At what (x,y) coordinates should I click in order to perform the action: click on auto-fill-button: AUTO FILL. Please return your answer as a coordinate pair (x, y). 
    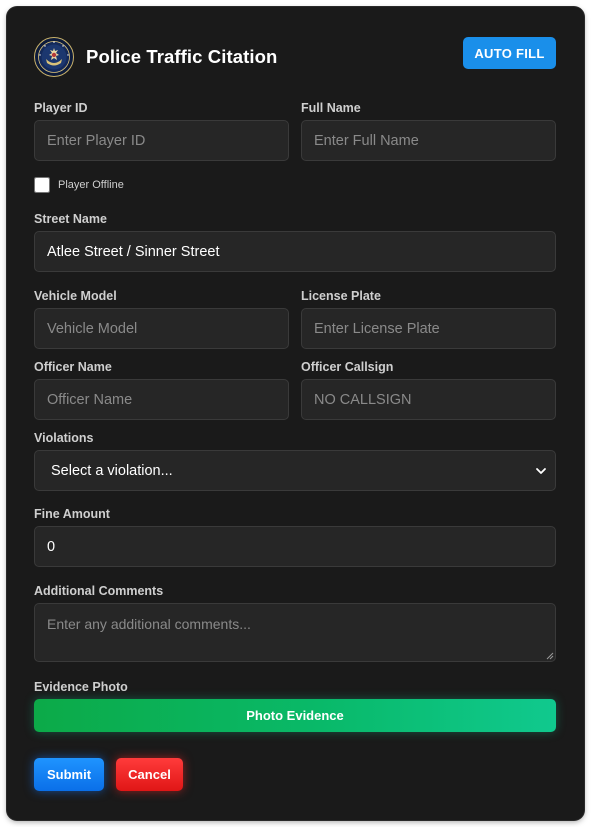
    Looking at the image, I should click on (509, 53).